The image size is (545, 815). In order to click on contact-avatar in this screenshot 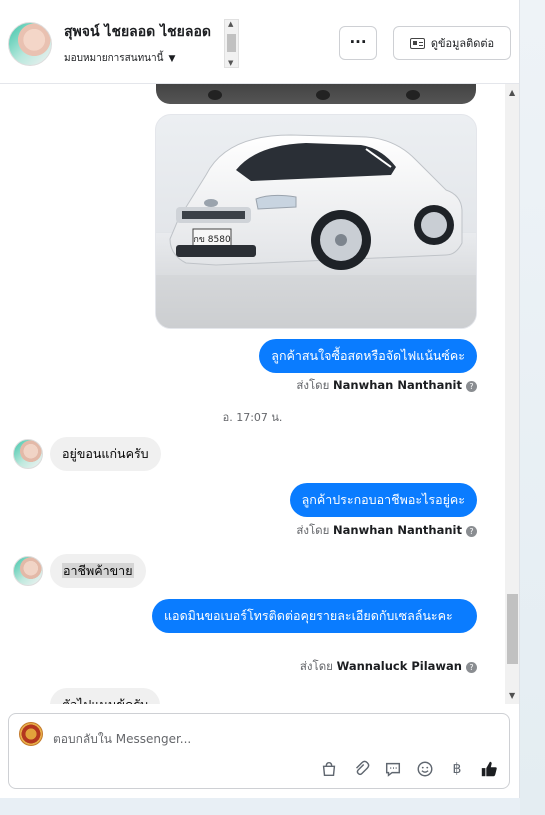, I will do `click(30, 44)`.